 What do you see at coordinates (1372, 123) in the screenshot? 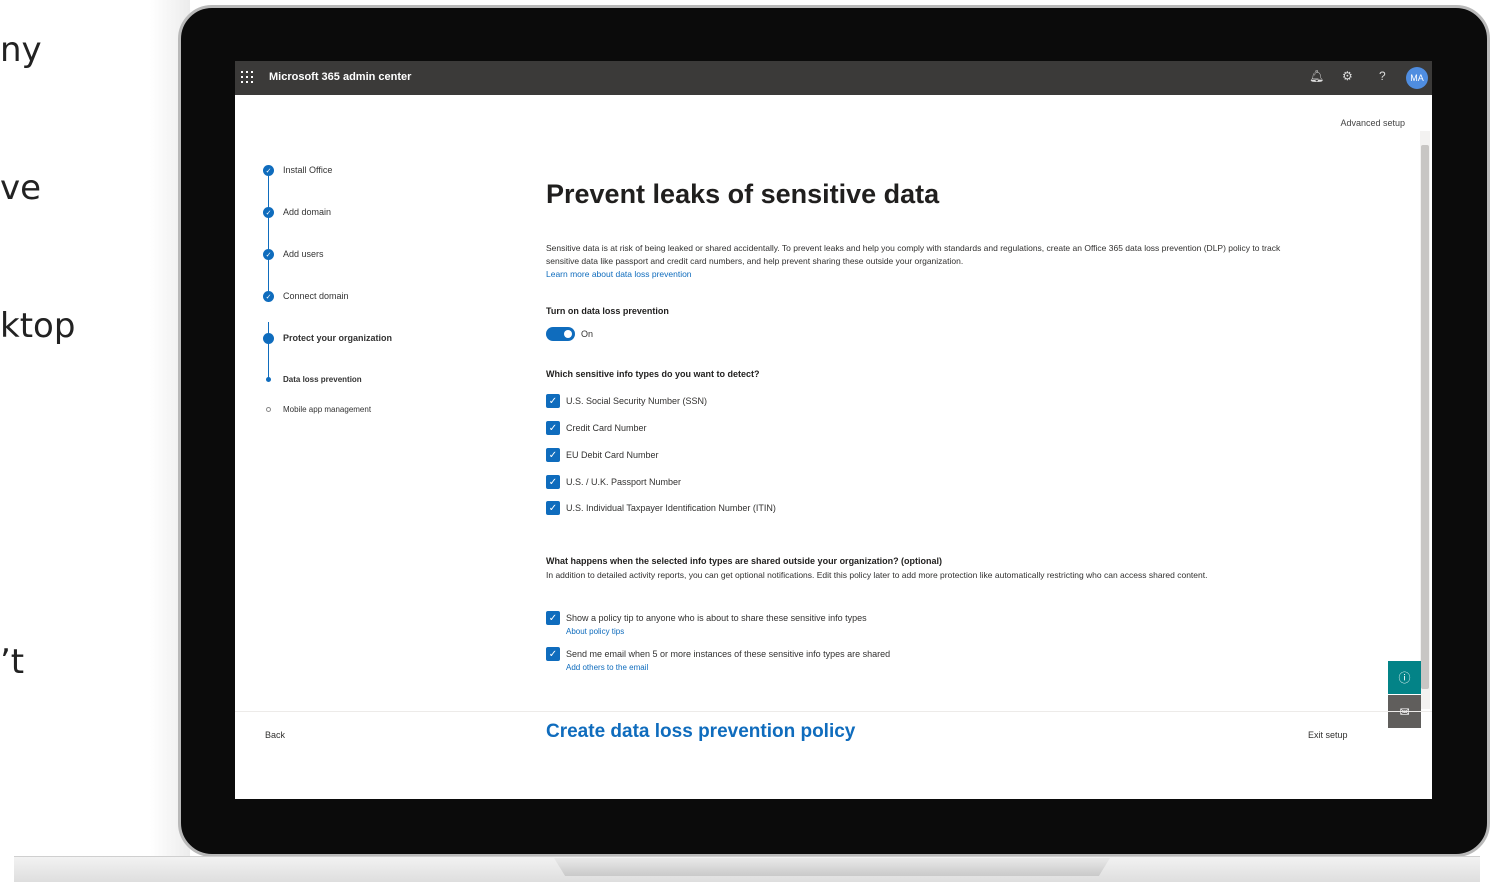
I see `advanced-setup-link: Advanced setup` at bounding box center [1372, 123].